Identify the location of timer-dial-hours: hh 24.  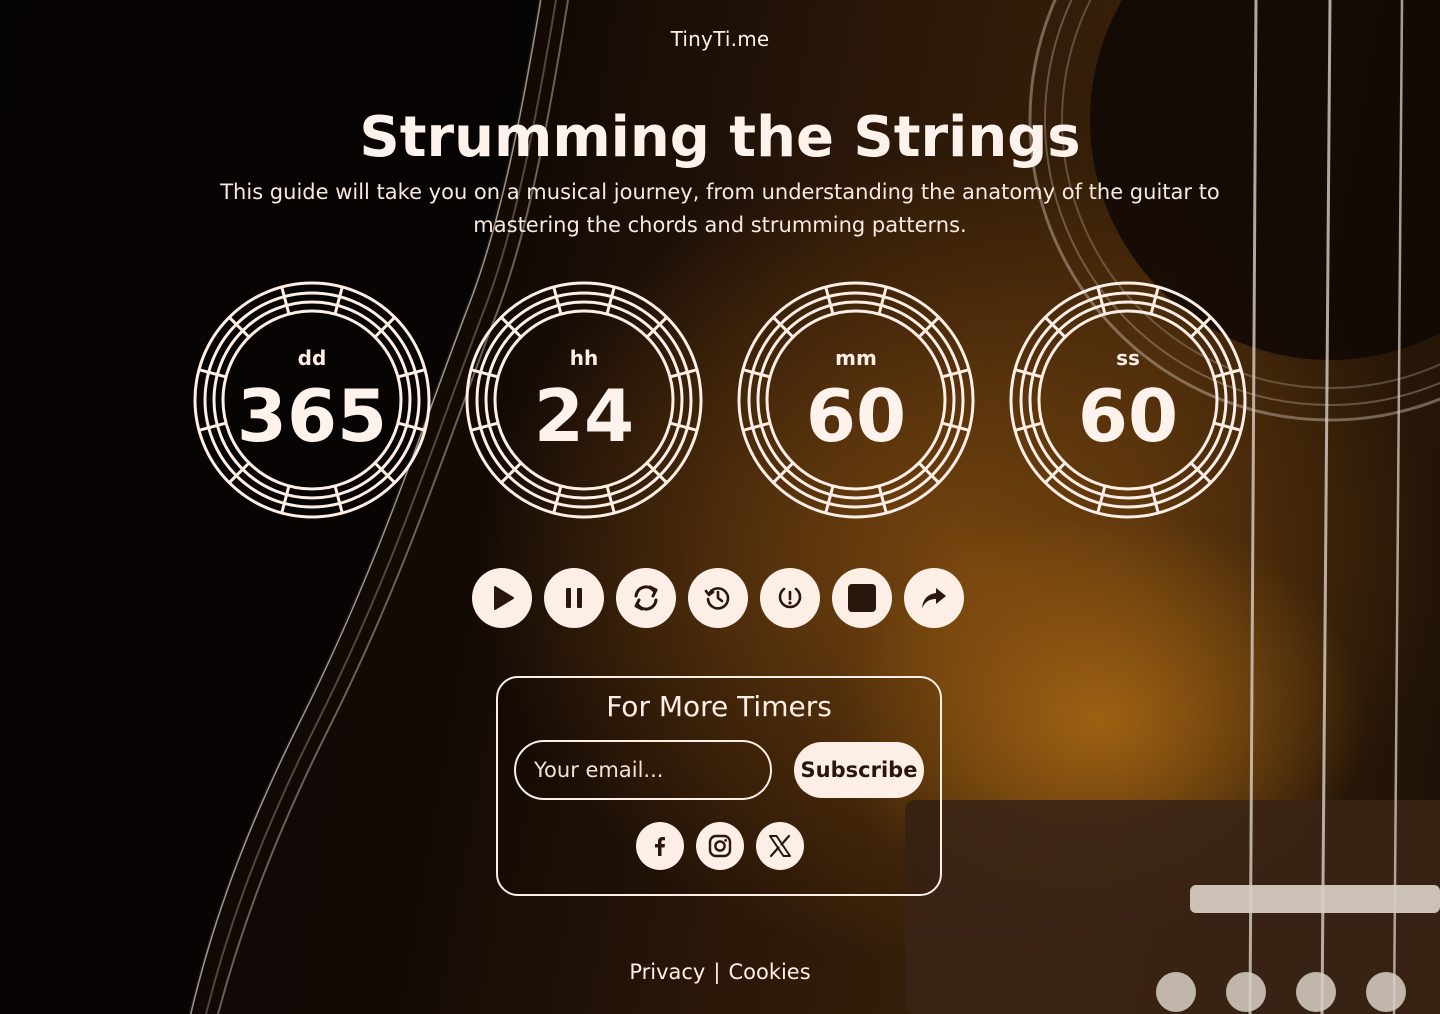
(584, 400).